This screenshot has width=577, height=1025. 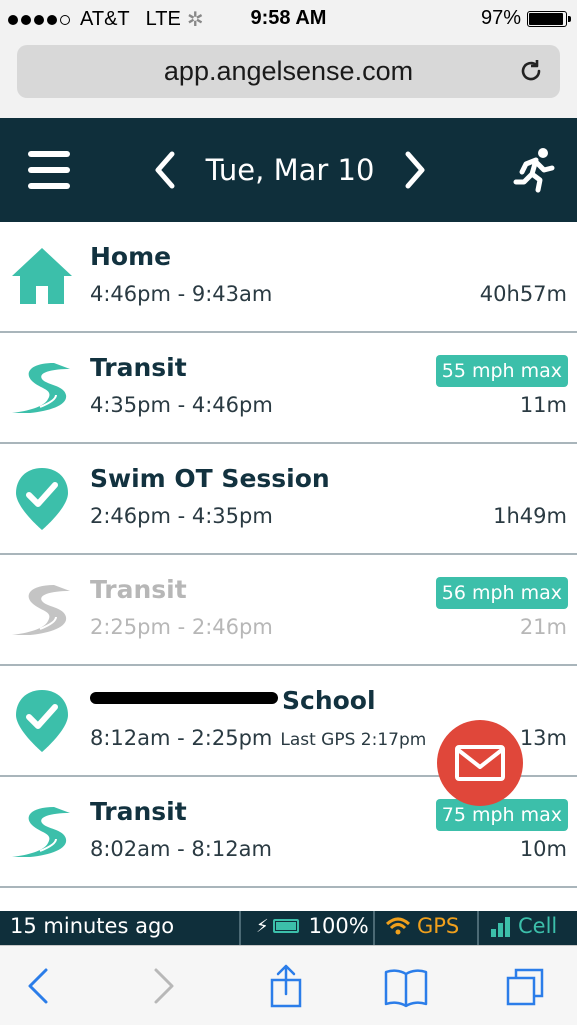 I want to click on reload-icon, so click(x=531, y=71).